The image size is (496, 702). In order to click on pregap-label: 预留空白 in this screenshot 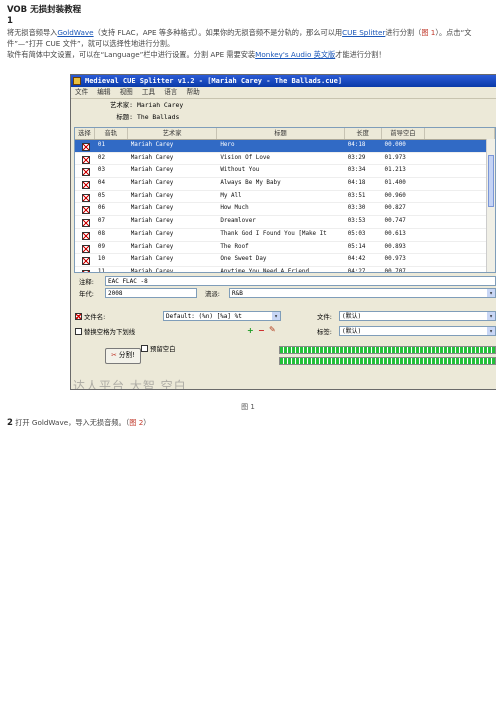, I will do `click(163, 349)`.